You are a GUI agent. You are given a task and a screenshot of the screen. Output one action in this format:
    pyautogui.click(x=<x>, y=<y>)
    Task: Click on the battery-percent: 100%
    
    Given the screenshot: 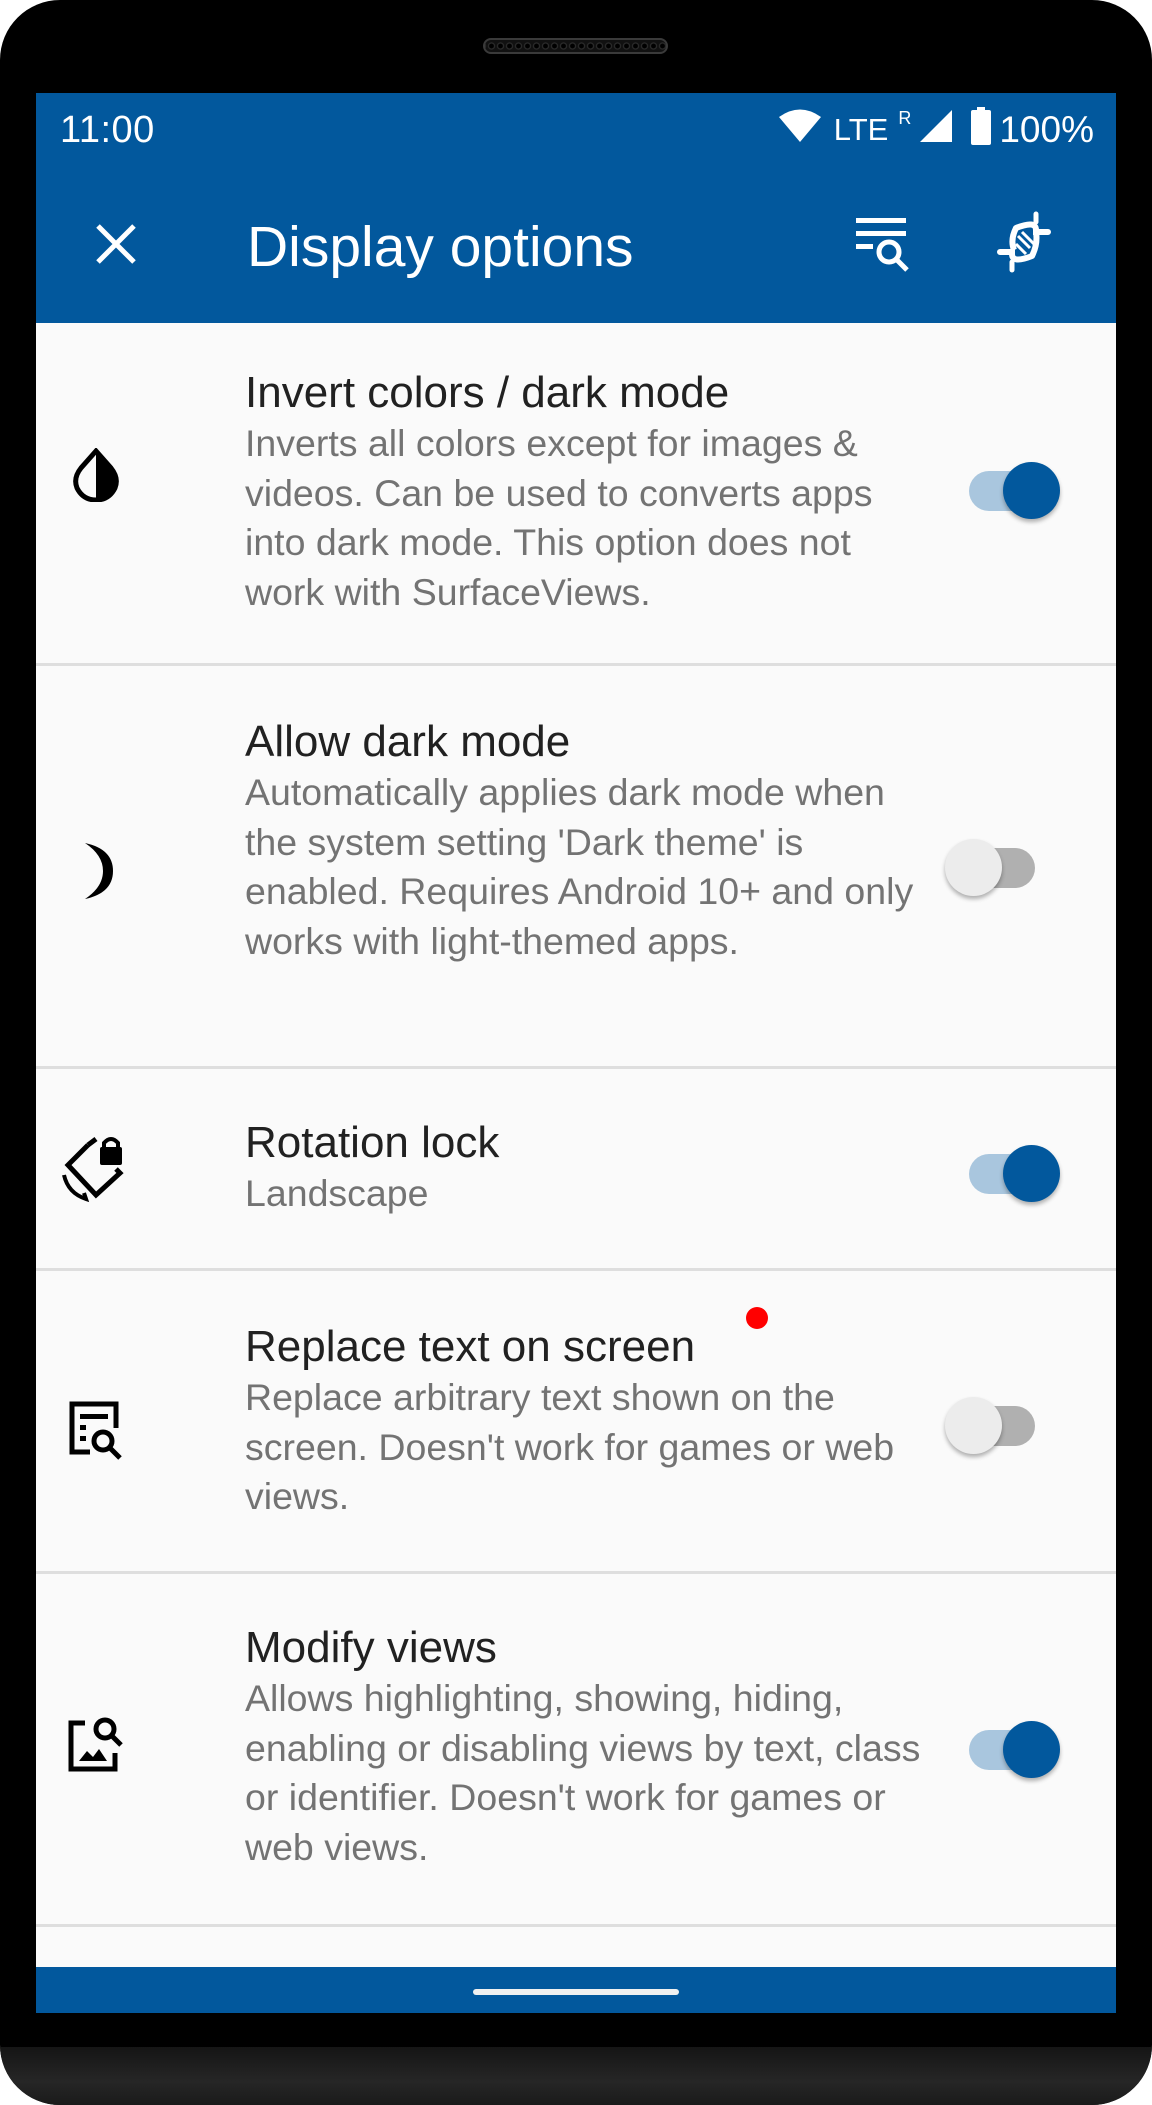 What is the action you would take?
    pyautogui.click(x=1046, y=129)
    